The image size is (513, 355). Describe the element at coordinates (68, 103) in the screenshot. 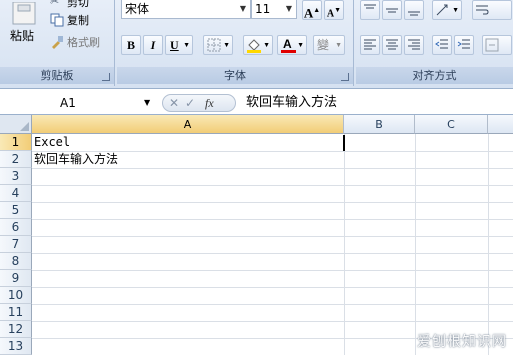

I see `name-box-value: A1` at that location.